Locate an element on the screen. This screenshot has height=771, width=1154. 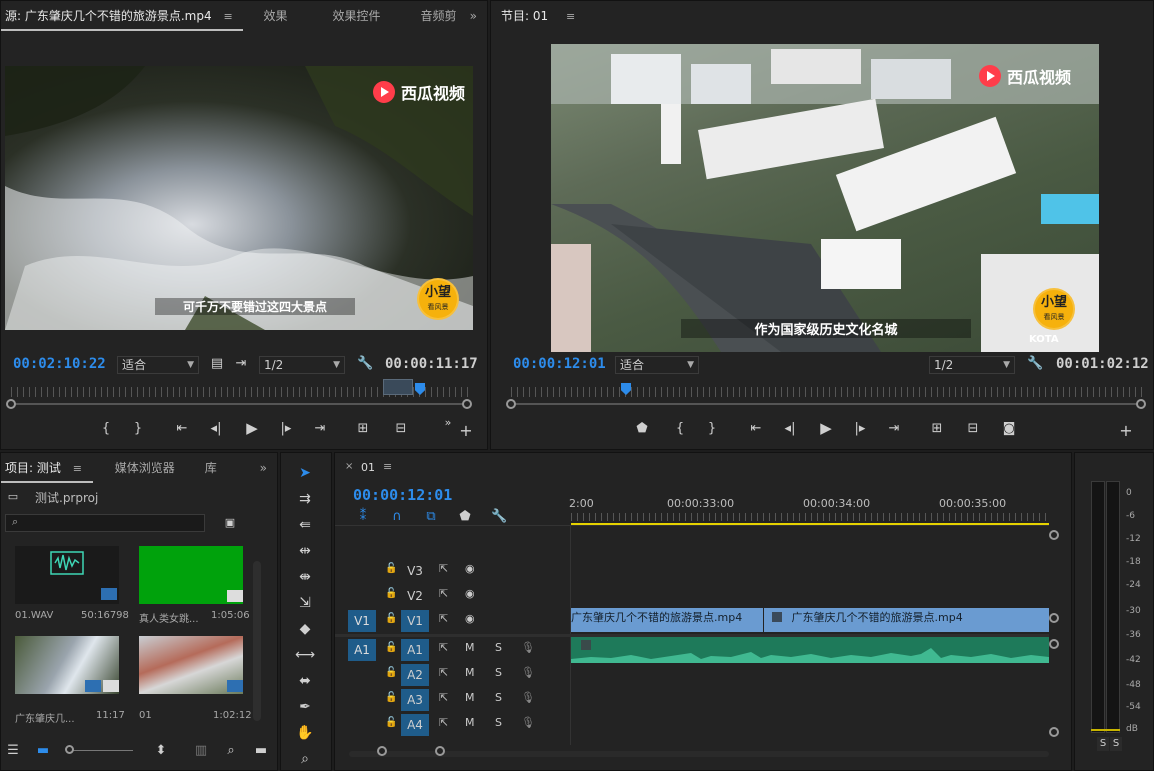
tab-program: 节目: 01 ≡ is located at coordinates (538, 16).